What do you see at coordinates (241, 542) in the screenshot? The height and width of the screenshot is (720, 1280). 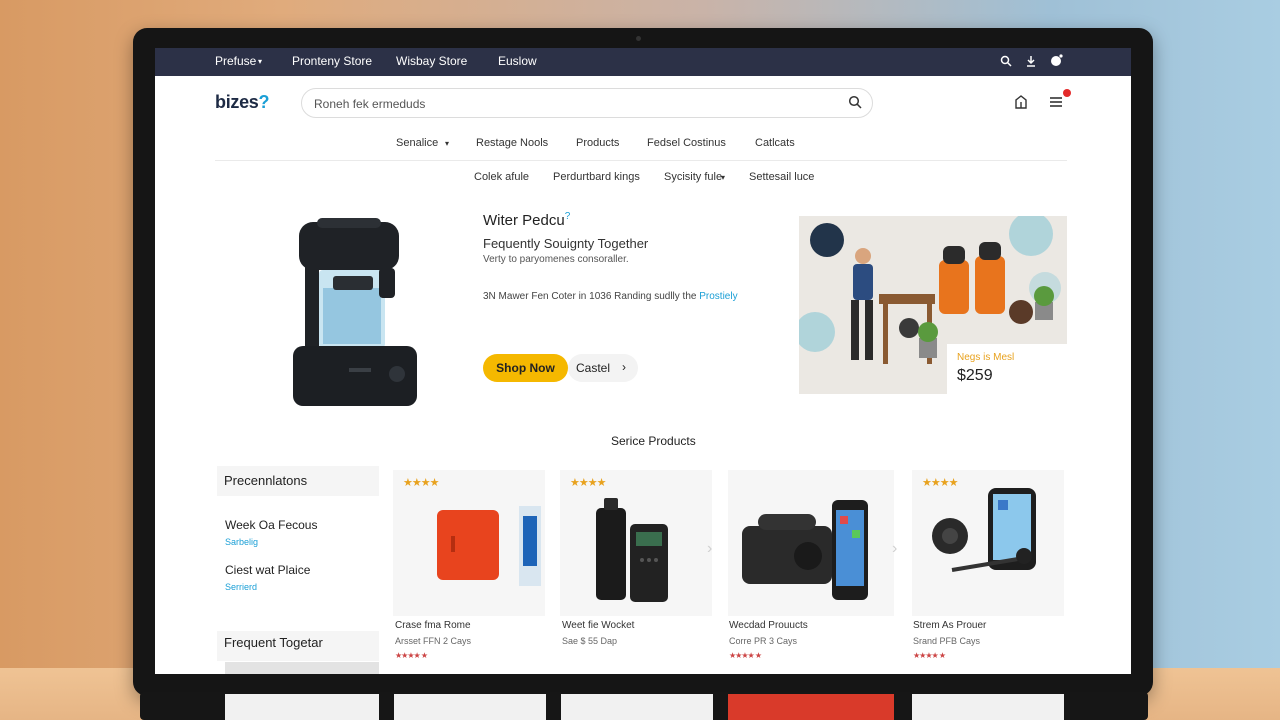 I see `sidebar-link: Sarbelig` at bounding box center [241, 542].